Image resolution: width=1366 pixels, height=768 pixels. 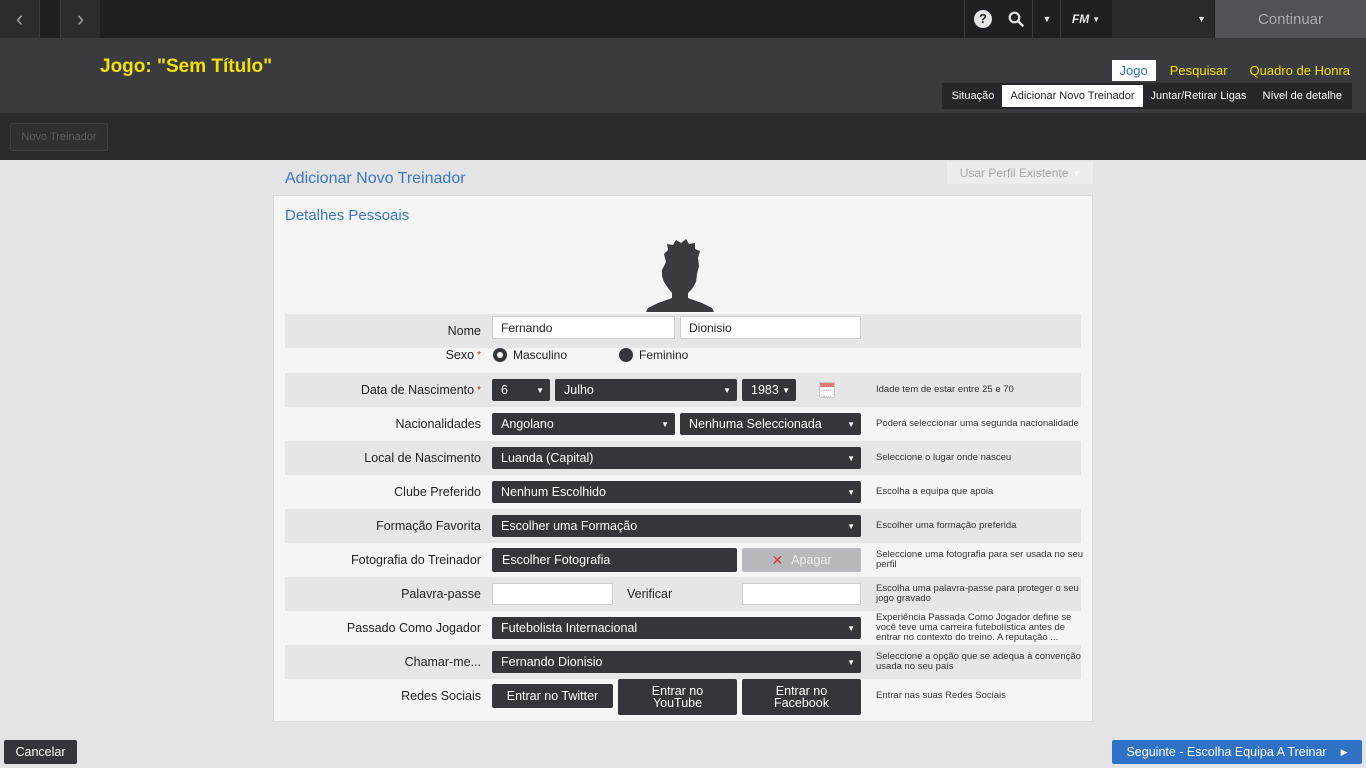 What do you see at coordinates (186, 66) in the screenshot?
I see `page-title: Jogo: "Sem Título"` at bounding box center [186, 66].